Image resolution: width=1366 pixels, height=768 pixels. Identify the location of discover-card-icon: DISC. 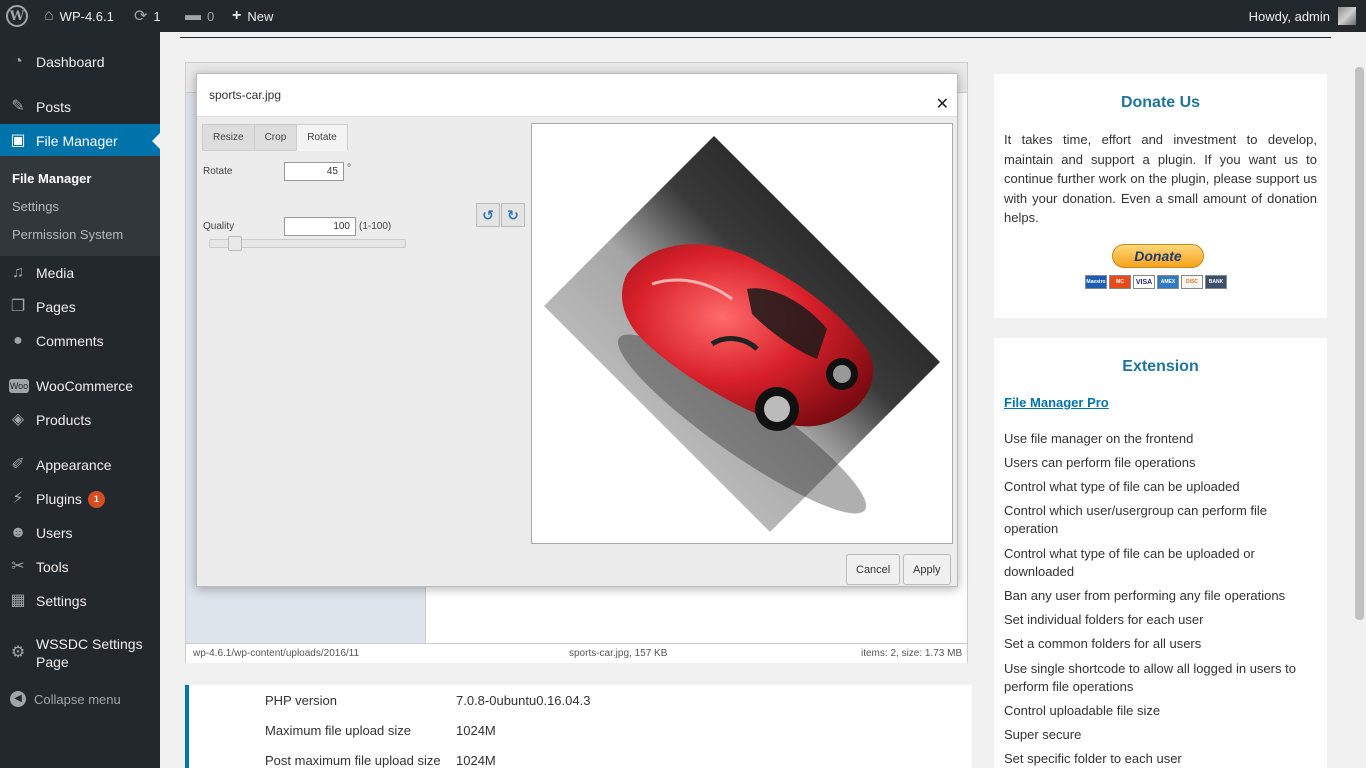
(1192, 282).